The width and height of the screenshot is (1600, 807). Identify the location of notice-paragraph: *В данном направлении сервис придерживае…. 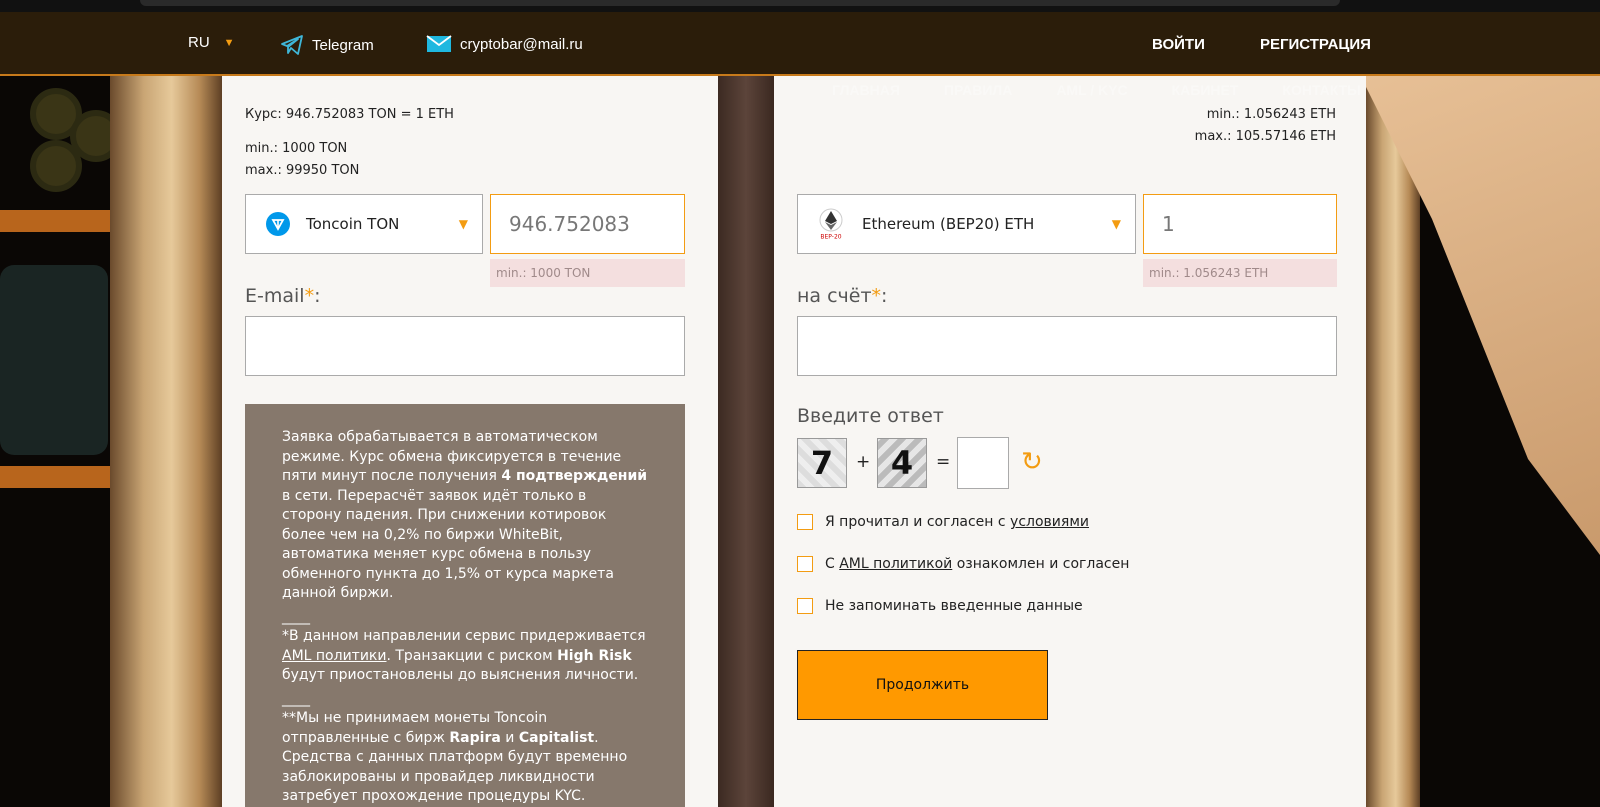
(465, 656).